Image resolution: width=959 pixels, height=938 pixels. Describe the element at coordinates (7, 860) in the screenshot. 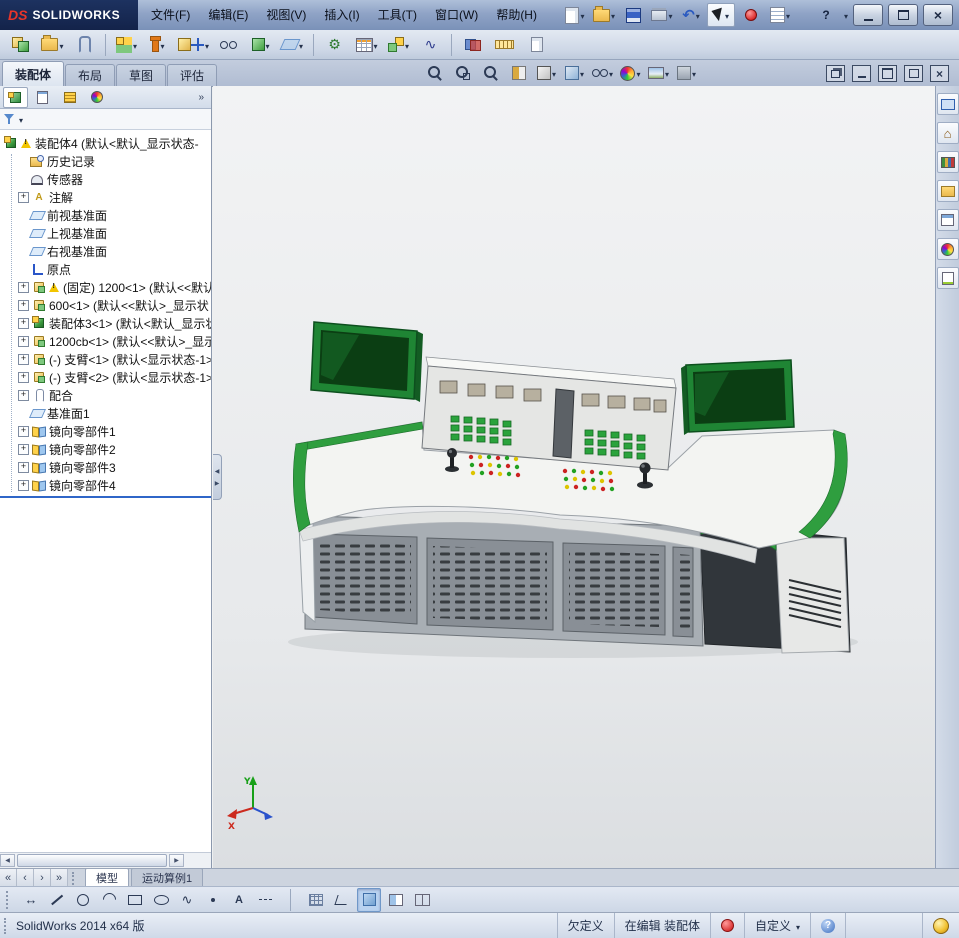

I see `scroll-left-arrow` at that location.